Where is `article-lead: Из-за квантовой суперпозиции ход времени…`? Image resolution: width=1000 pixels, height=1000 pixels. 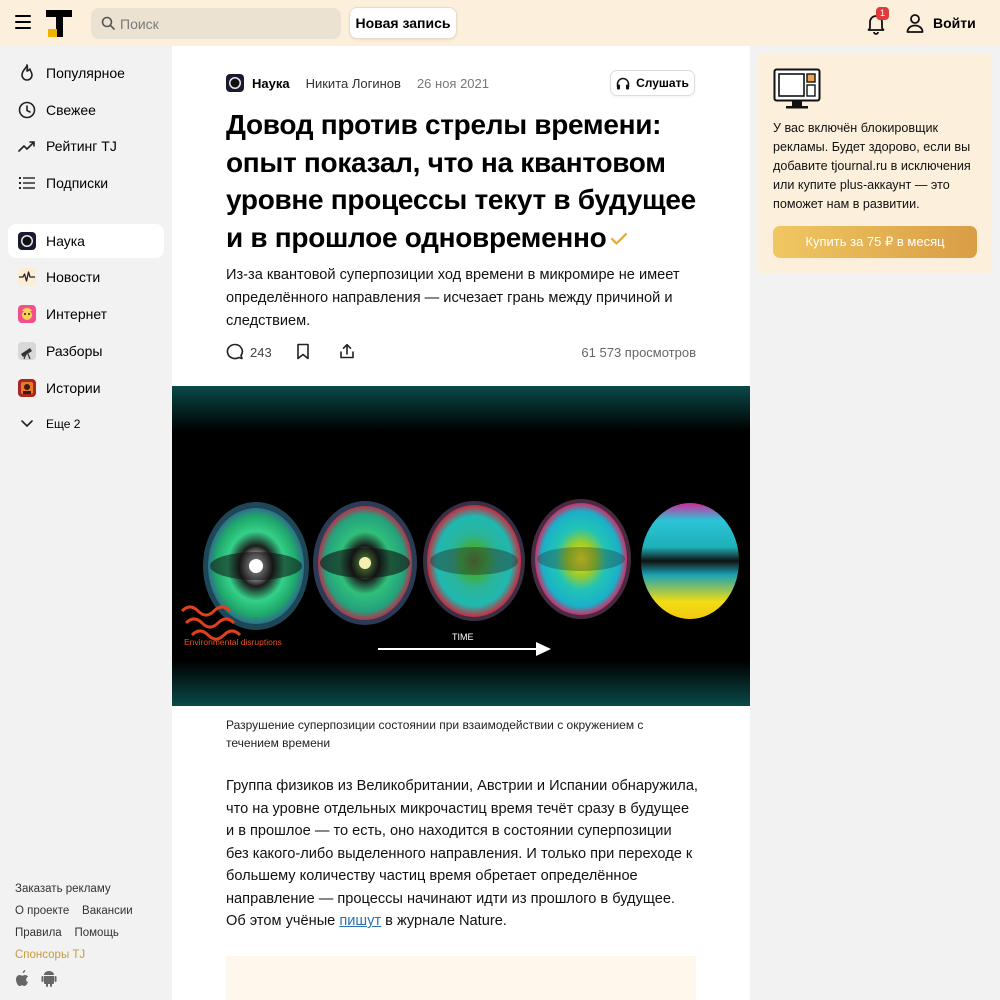
article-lead: Из-за квантовой суперпозиции ход времени… is located at coordinates (453, 298).